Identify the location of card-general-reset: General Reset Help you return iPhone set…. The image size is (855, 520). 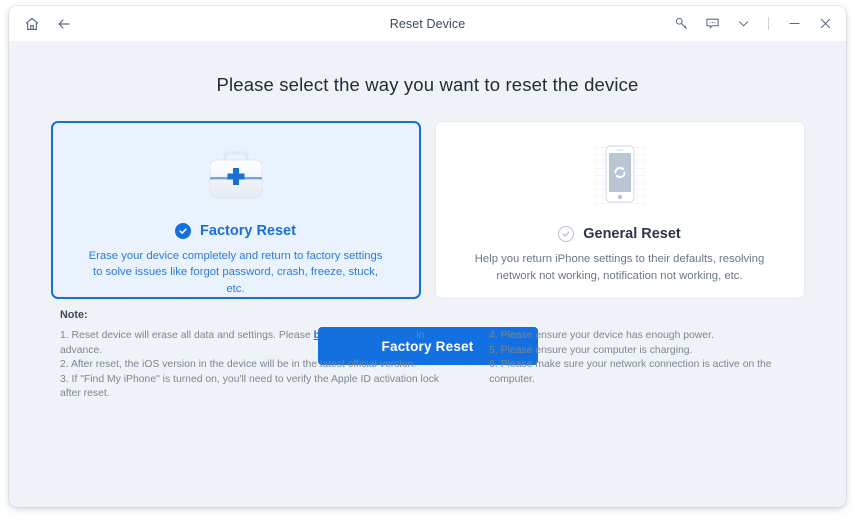
(619, 210).